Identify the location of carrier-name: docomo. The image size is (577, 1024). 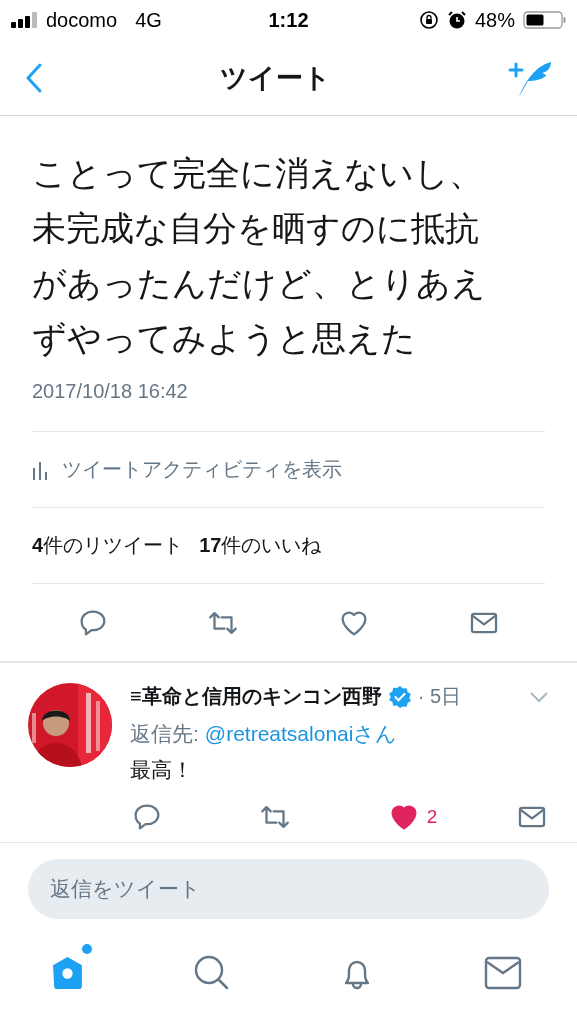
(82, 20).